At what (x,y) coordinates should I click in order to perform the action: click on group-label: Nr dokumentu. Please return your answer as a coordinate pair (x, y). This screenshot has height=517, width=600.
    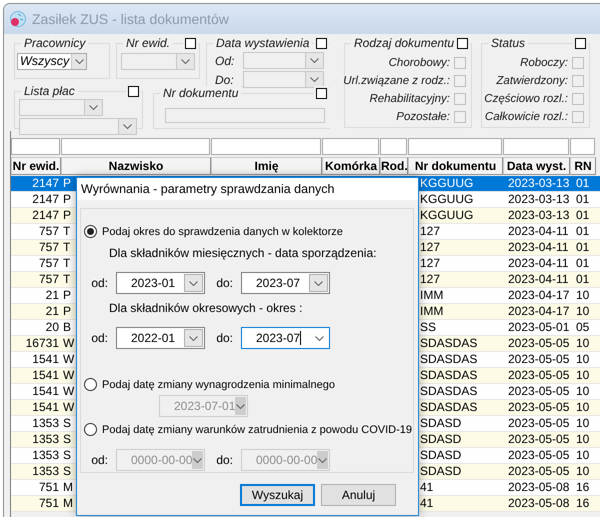
    Looking at the image, I should click on (201, 93).